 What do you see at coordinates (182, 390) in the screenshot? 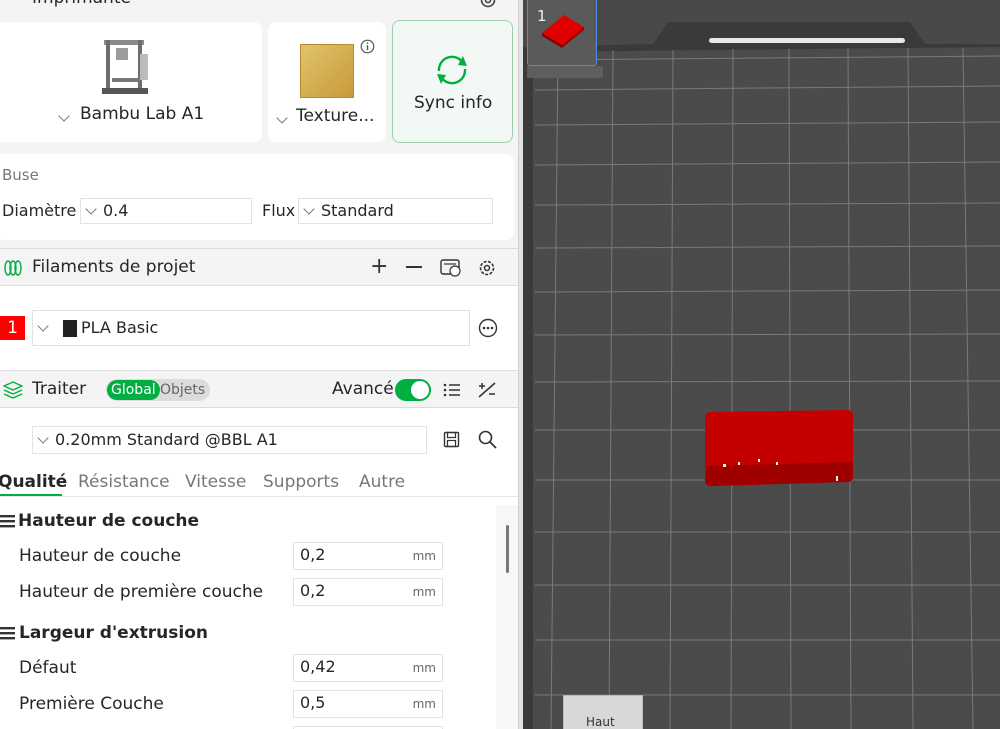
I see `toggle-objects: Objets` at bounding box center [182, 390].